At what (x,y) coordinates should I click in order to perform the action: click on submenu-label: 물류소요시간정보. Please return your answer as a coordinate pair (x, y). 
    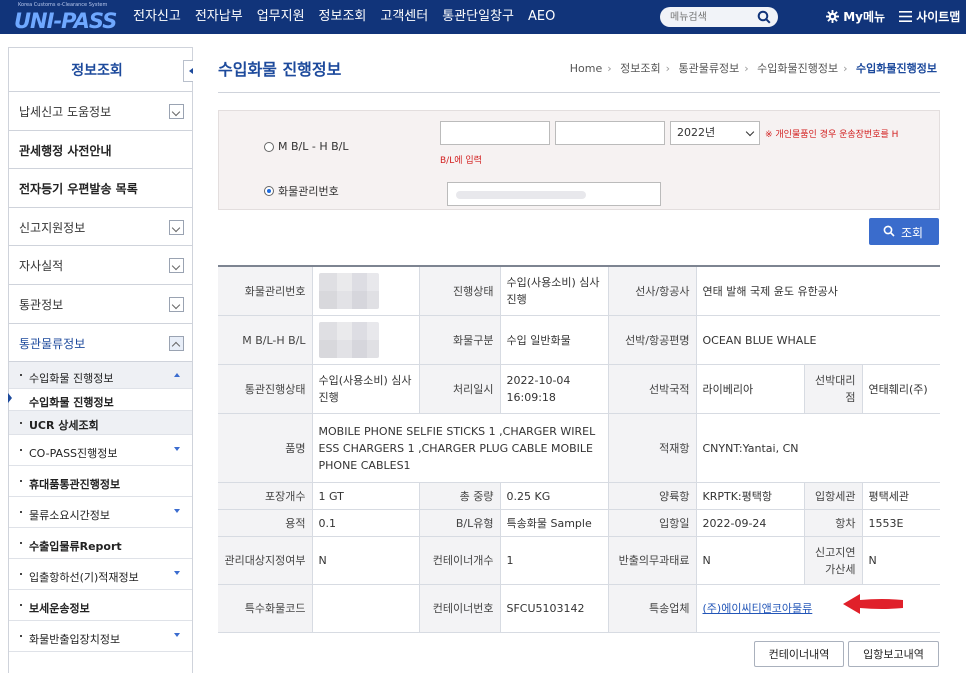
    Looking at the image, I should click on (69, 516).